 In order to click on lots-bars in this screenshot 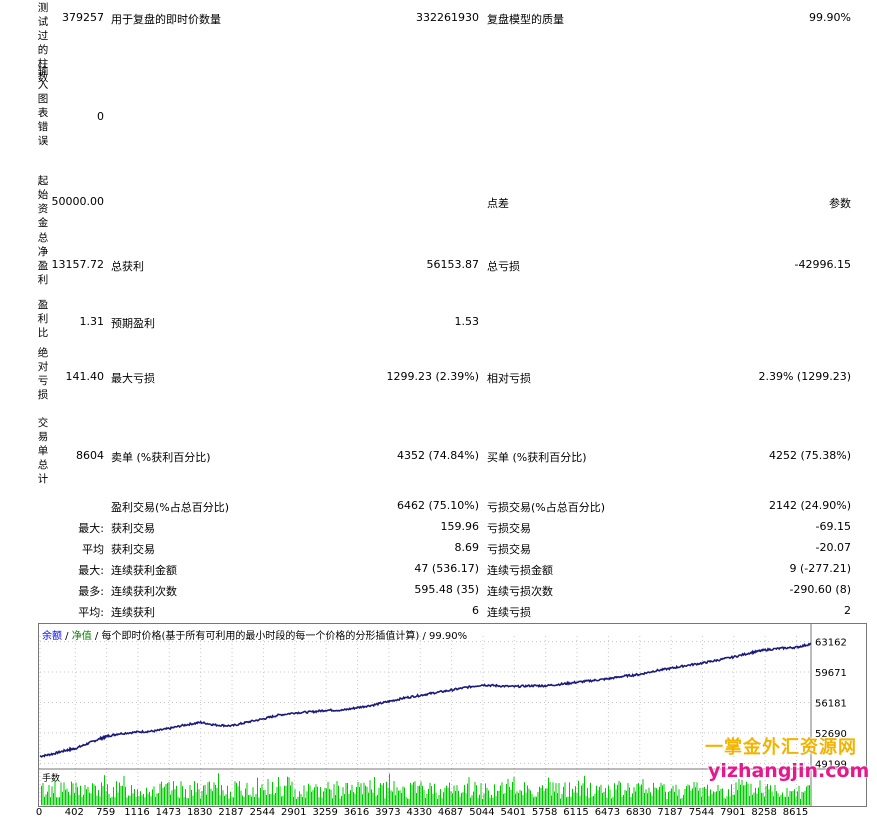, I will do `click(426, 789)`.